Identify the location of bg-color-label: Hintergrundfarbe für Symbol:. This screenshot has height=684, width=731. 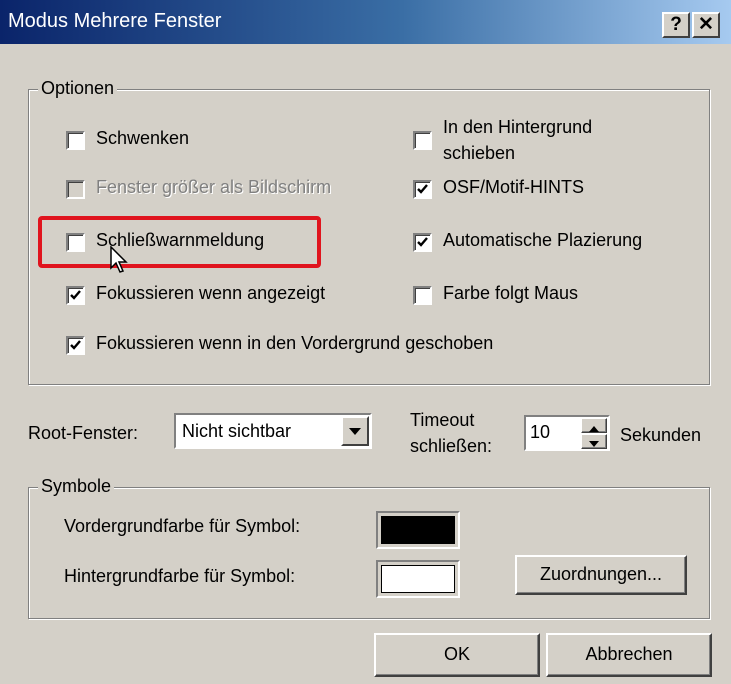
(180, 576).